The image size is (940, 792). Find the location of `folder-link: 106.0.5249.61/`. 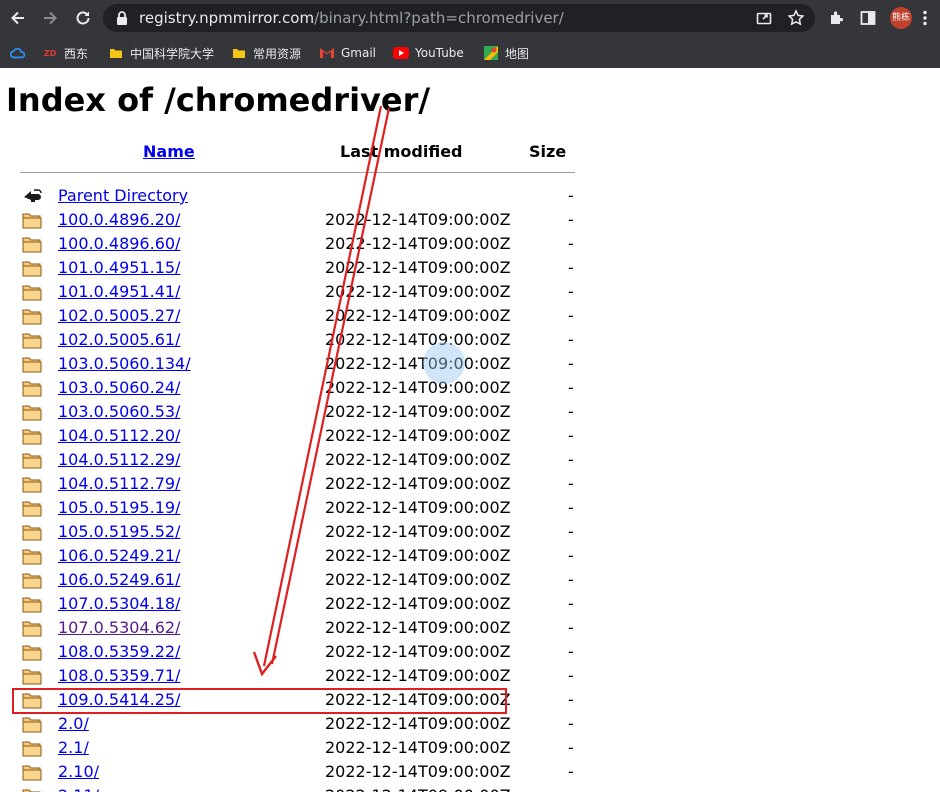

folder-link: 106.0.5249.61/ is located at coordinates (119, 580).